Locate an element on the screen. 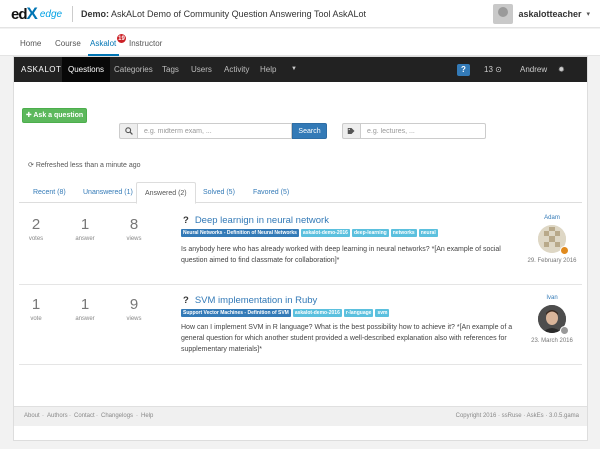 This screenshot has height=449, width=600. answers-number: 1 is located at coordinates (85, 224).